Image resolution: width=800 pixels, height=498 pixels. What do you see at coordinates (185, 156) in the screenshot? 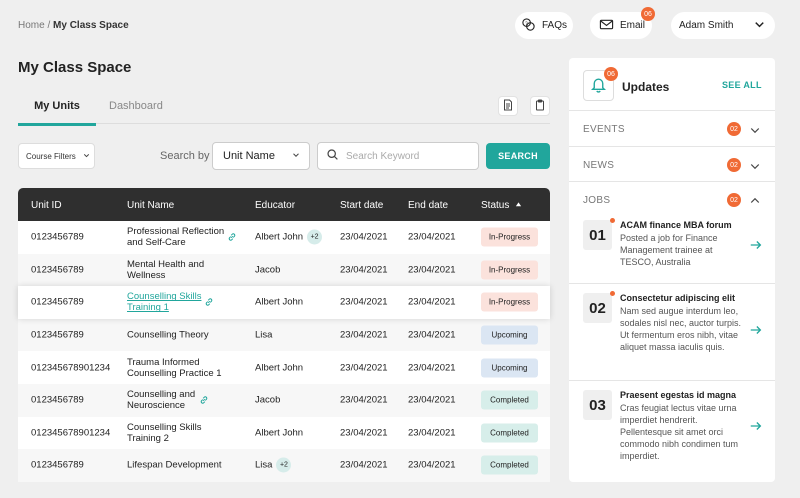
I see `search-by-label: Search by` at bounding box center [185, 156].